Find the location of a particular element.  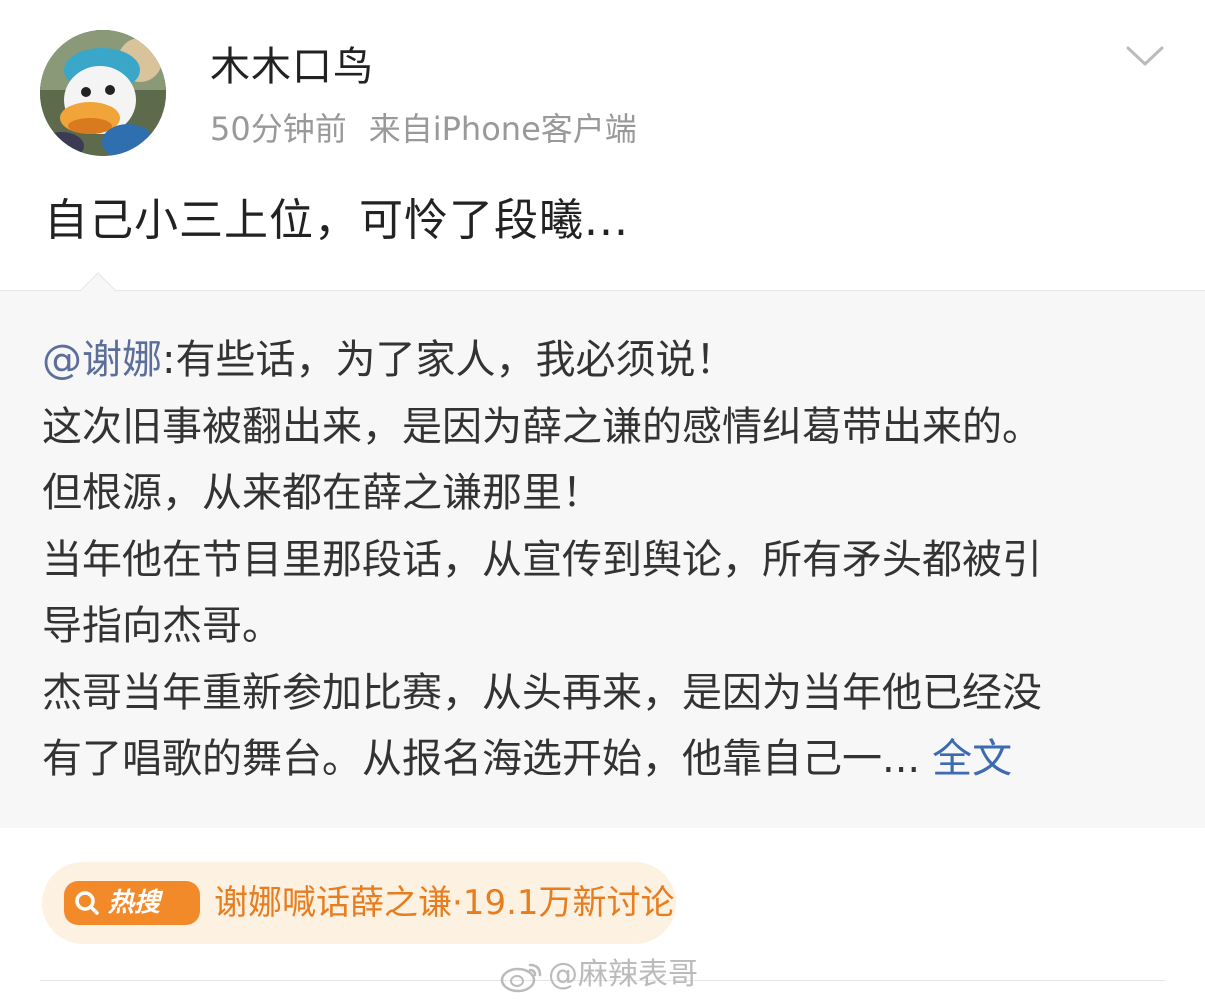

mention-link: @谢娜 is located at coordinates (102, 360).